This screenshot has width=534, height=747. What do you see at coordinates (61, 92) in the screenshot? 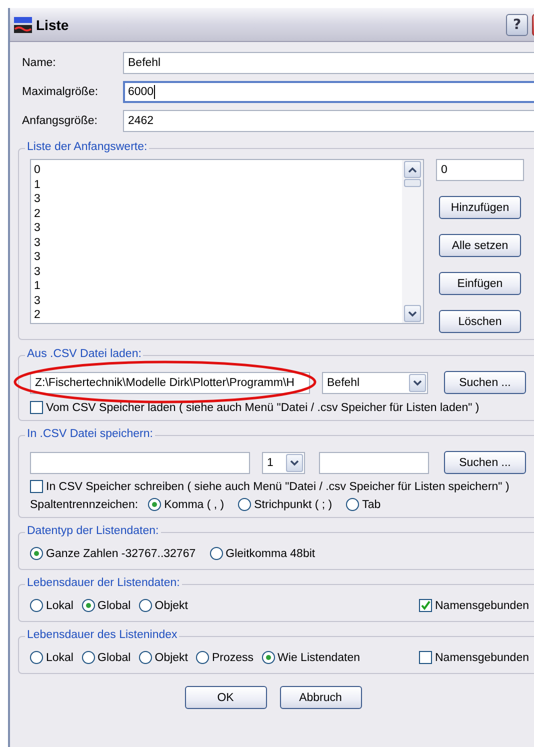
I see `field-label: Maximalgröße:` at bounding box center [61, 92].